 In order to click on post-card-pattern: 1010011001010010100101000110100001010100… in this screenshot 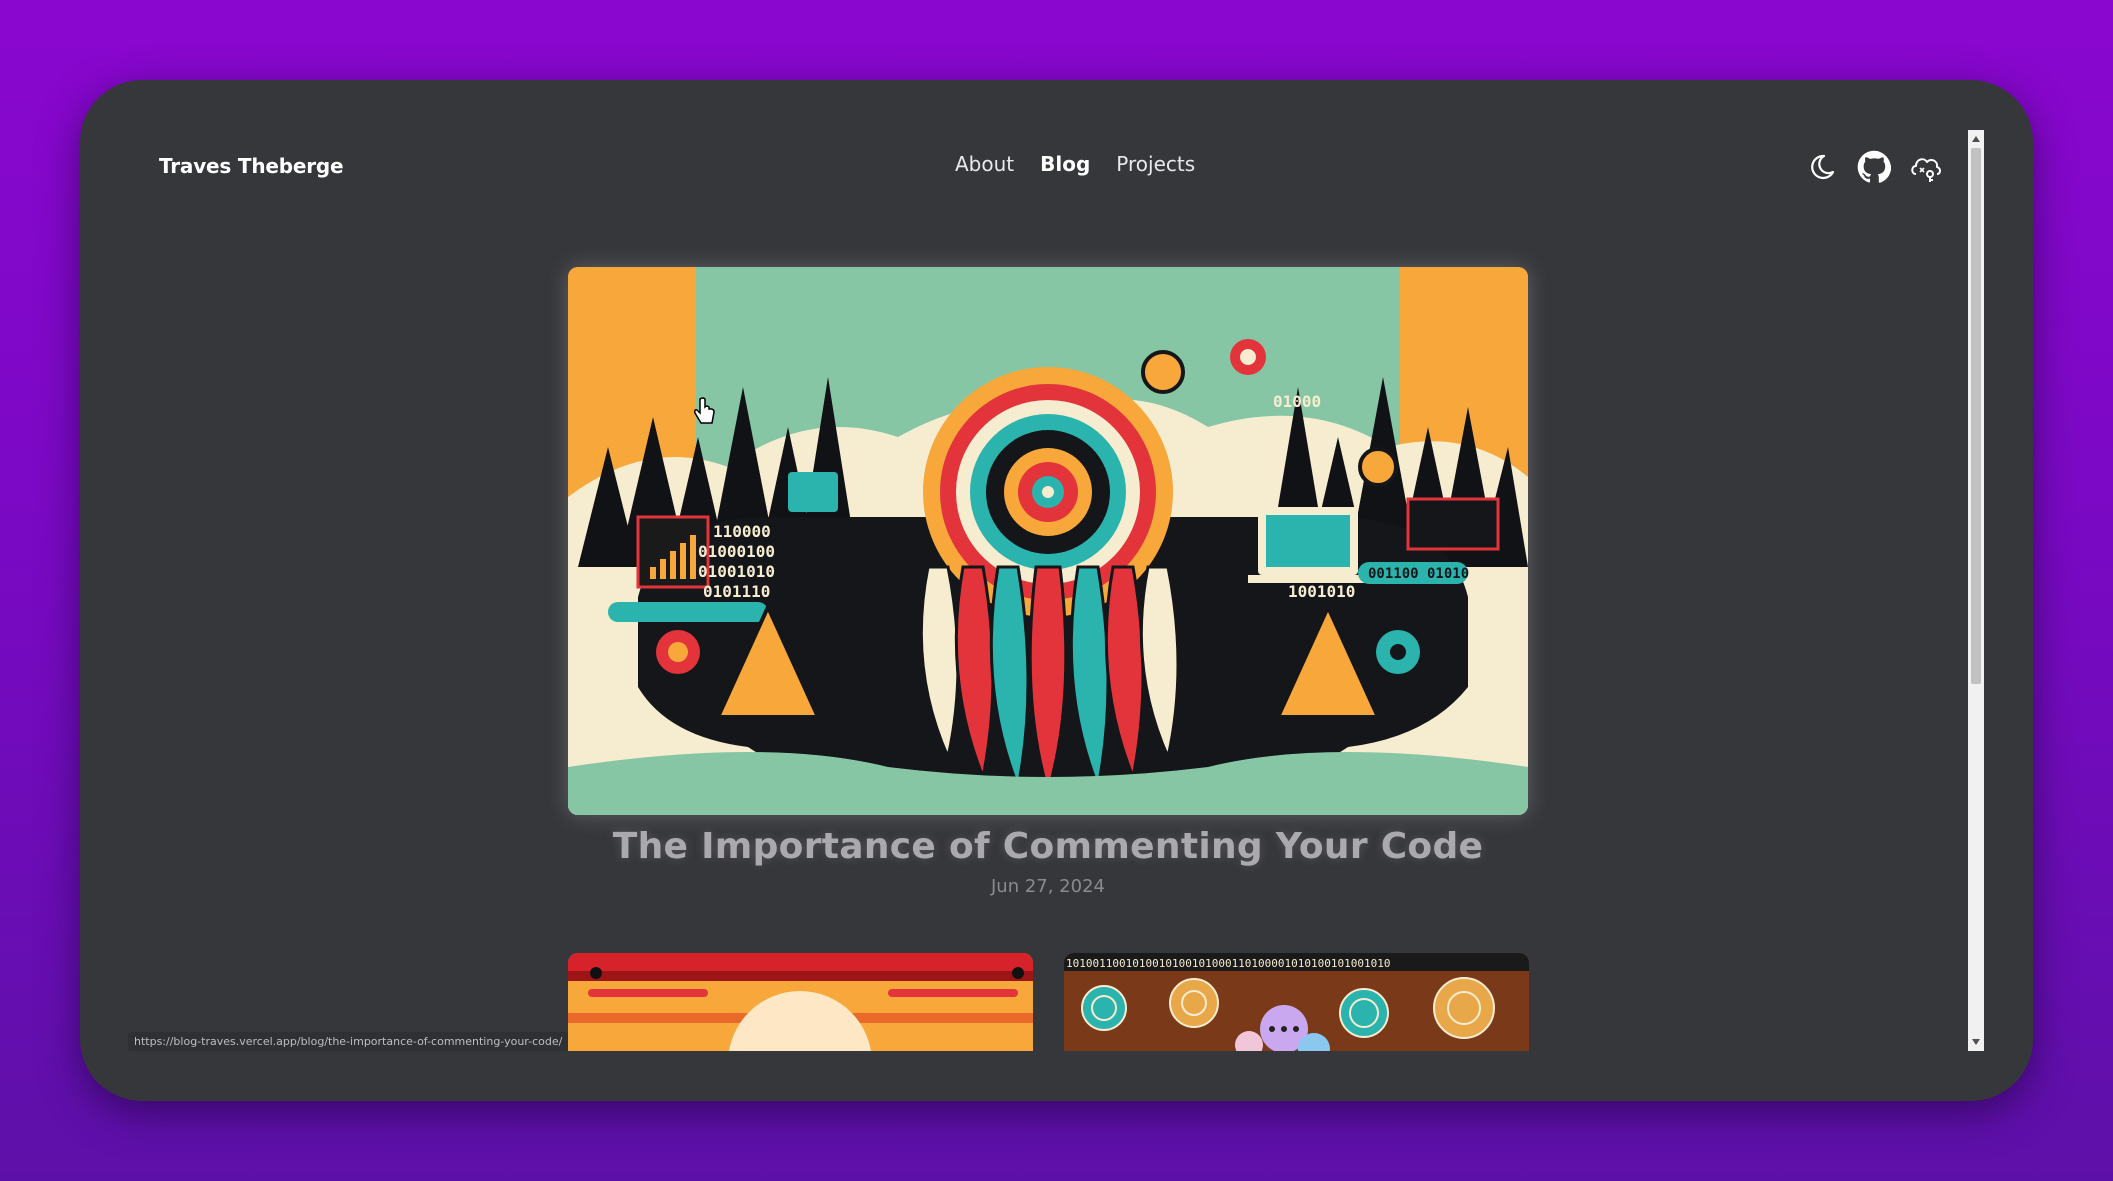, I will do `click(1296, 1002)`.